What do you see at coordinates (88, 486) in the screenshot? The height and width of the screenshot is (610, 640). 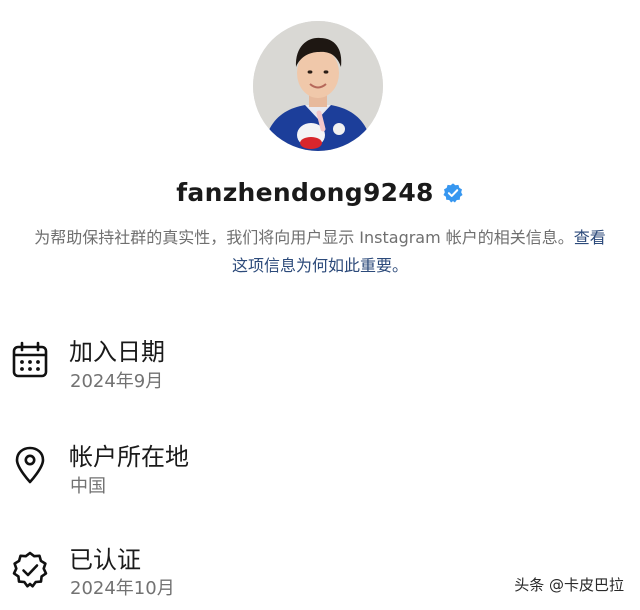 I see `account-location-value: 中国` at bounding box center [88, 486].